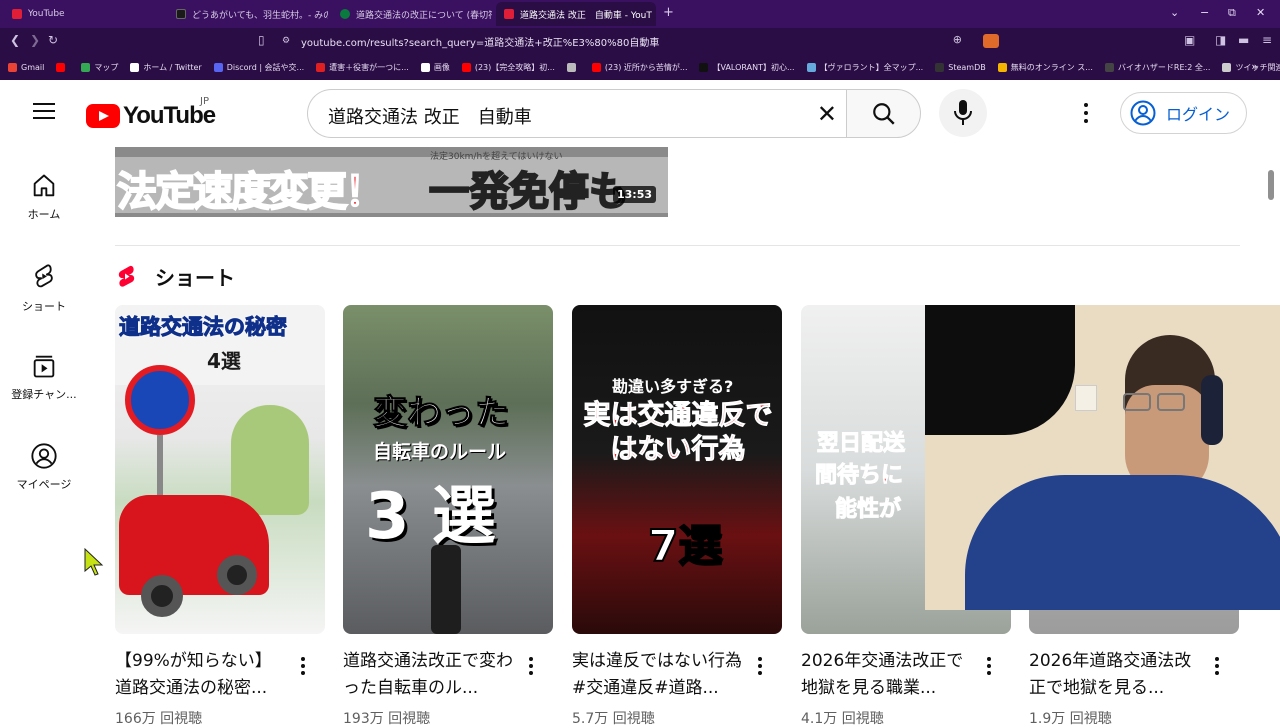 This screenshot has height=728, width=1280. What do you see at coordinates (678, 433) in the screenshot?
I see `thumbnail-text: 実は交通違反ではない行為` at bounding box center [678, 433].